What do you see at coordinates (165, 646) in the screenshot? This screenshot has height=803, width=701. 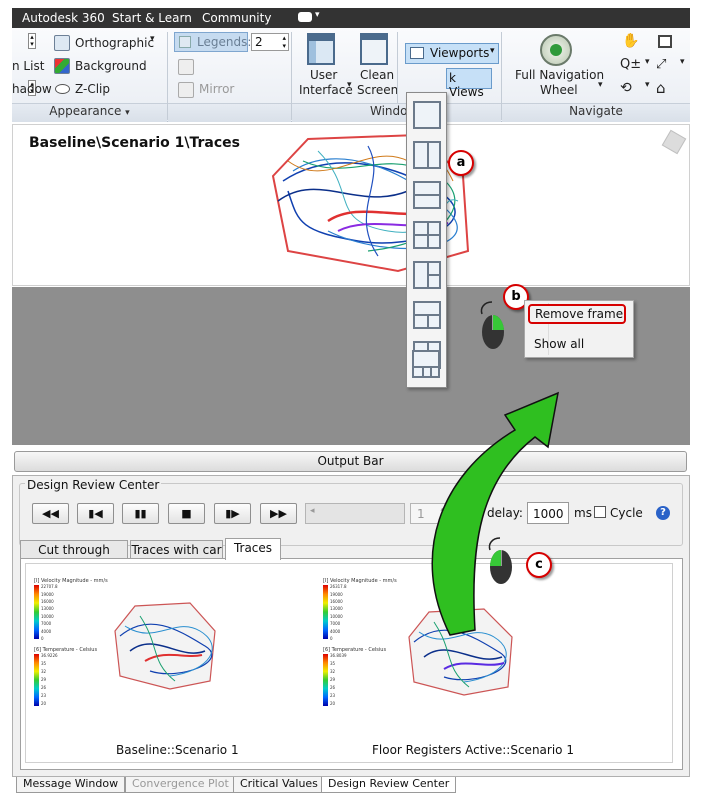 I see `traces-thumbnail-image-left` at bounding box center [165, 646].